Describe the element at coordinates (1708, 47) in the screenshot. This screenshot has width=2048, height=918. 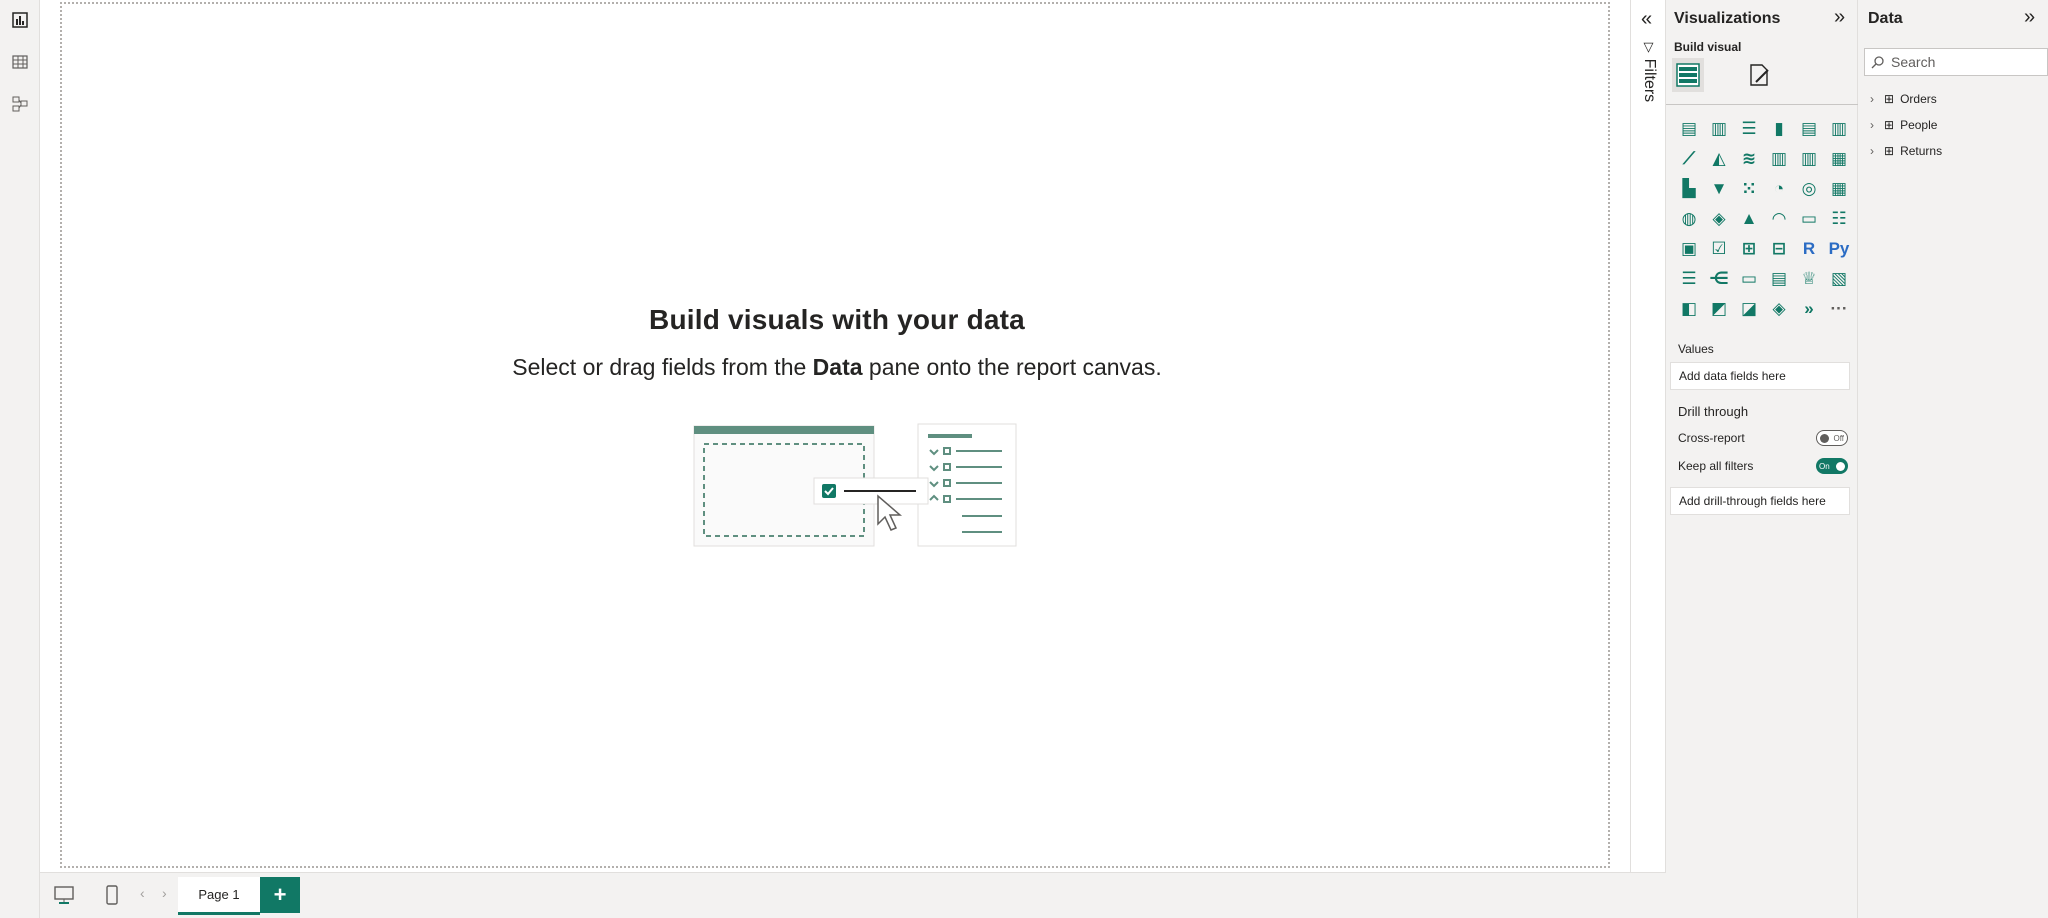
I see `build-visual-label: Build visual` at that location.